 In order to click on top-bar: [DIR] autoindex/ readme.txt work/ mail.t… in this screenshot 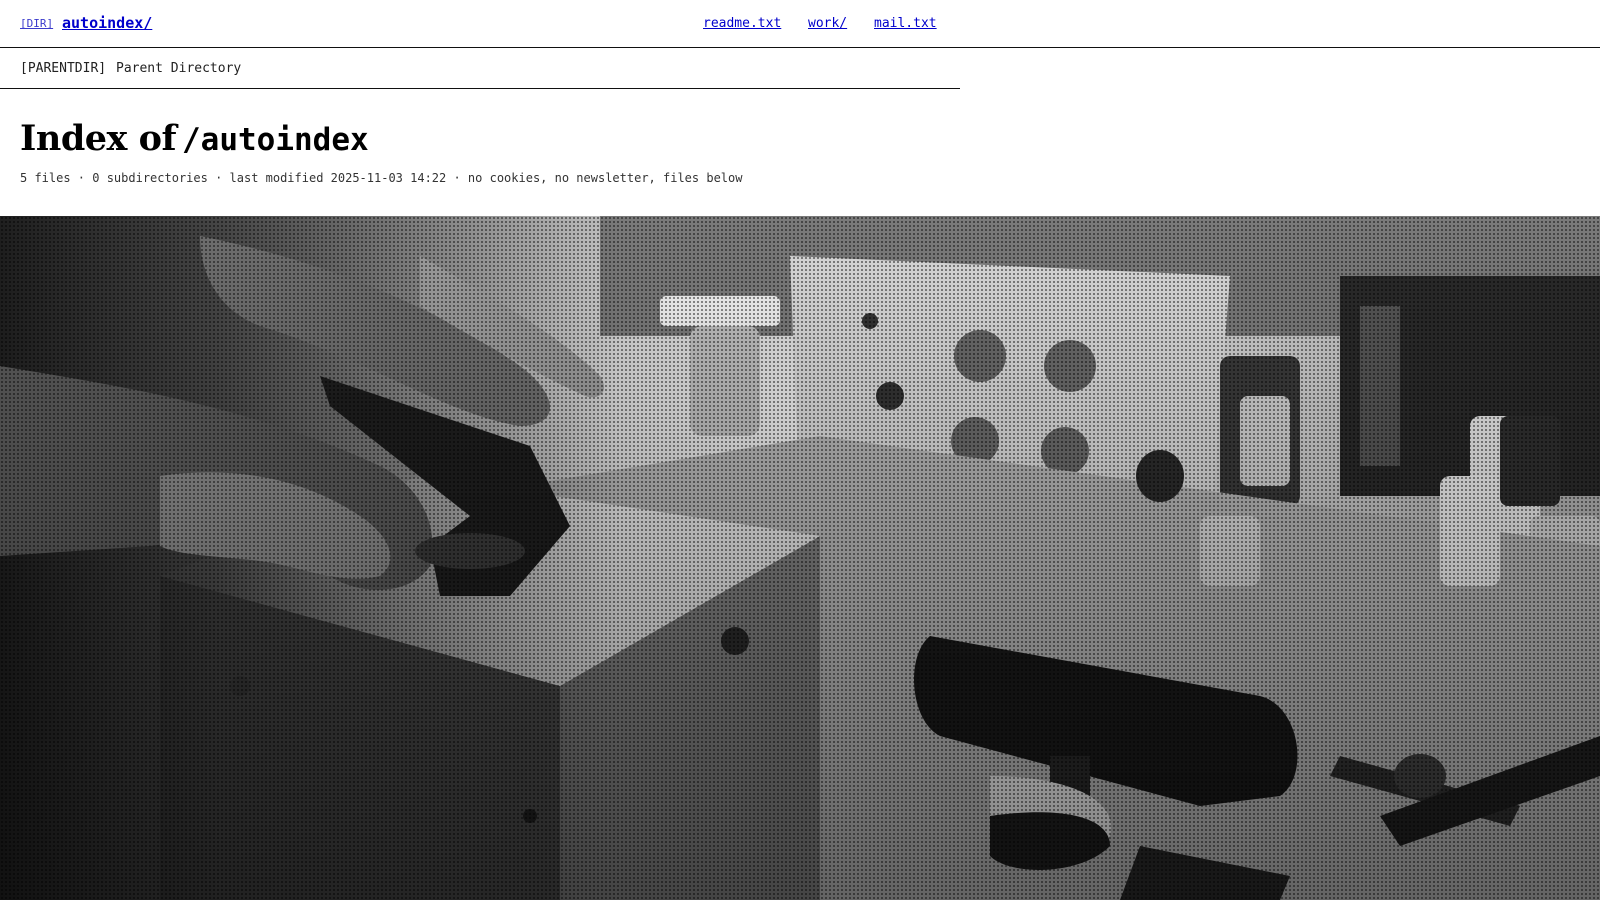, I will do `click(800, 24)`.